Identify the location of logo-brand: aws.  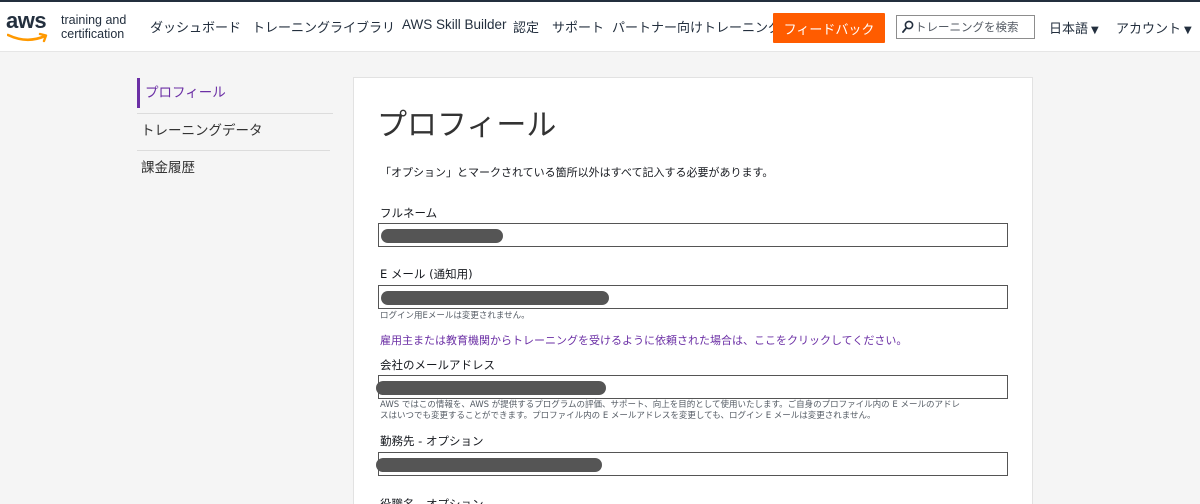
(26, 20).